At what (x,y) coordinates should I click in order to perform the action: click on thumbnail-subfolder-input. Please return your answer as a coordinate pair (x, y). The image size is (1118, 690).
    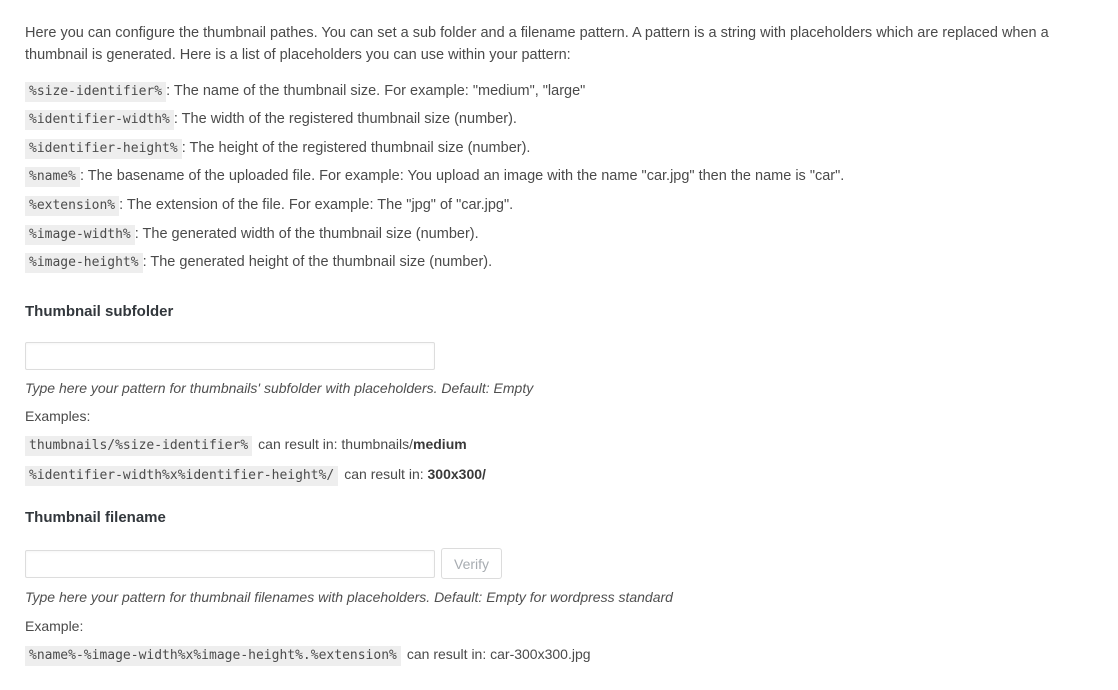
    Looking at the image, I should click on (230, 356).